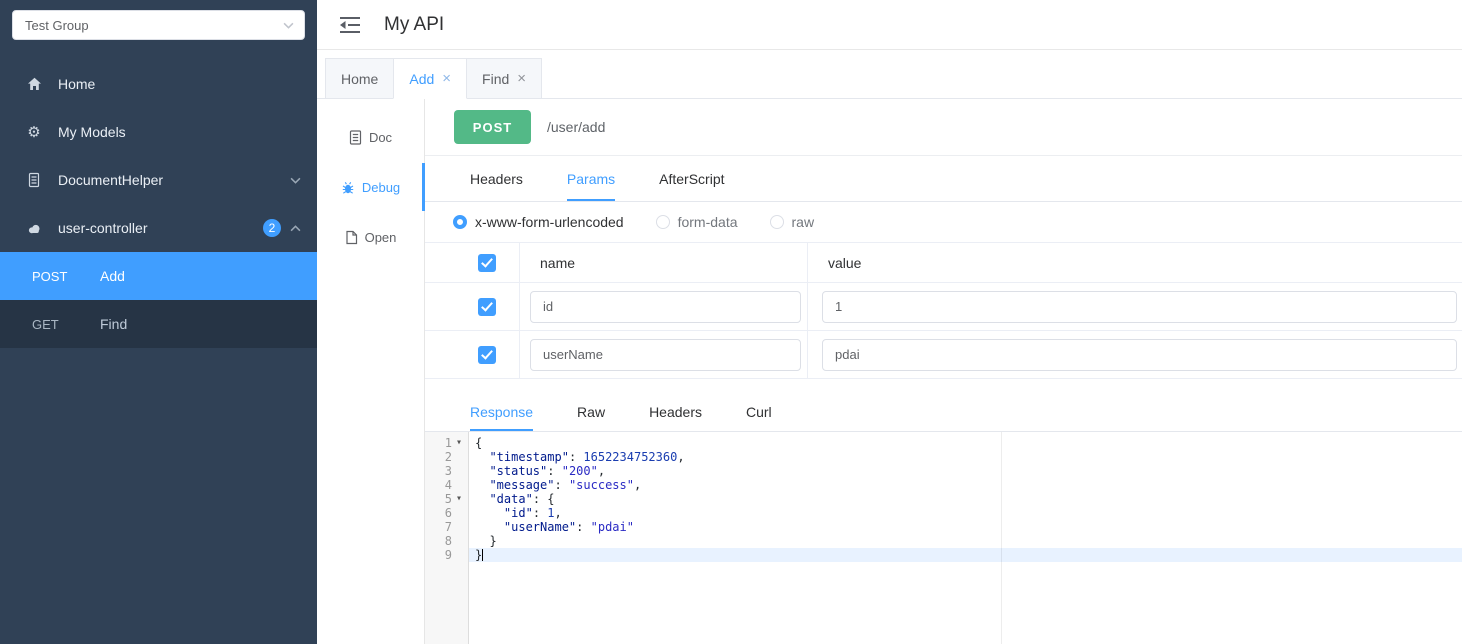  I want to click on tool-debug: Debug, so click(371, 187).